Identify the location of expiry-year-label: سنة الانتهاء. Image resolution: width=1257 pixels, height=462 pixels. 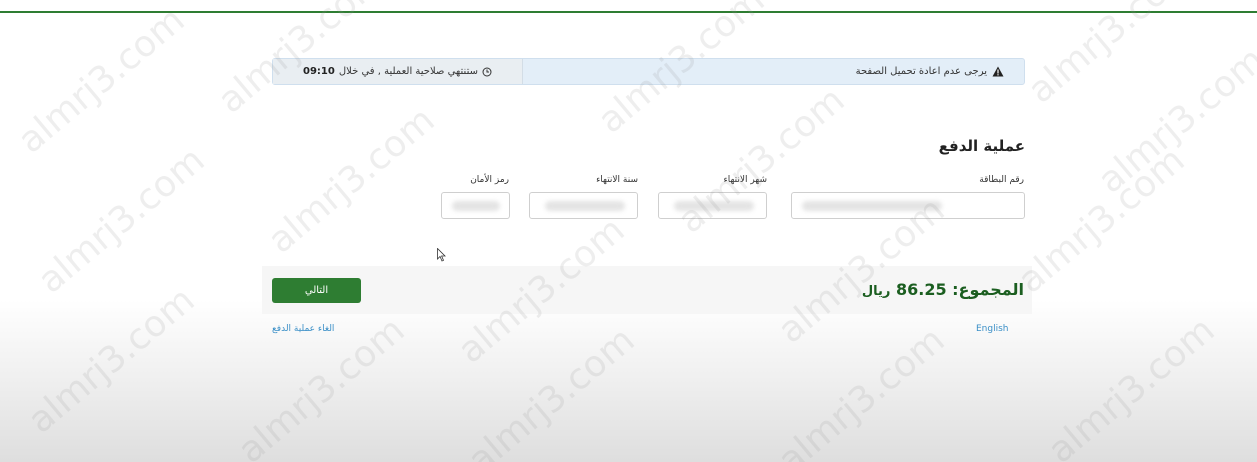
(617, 180).